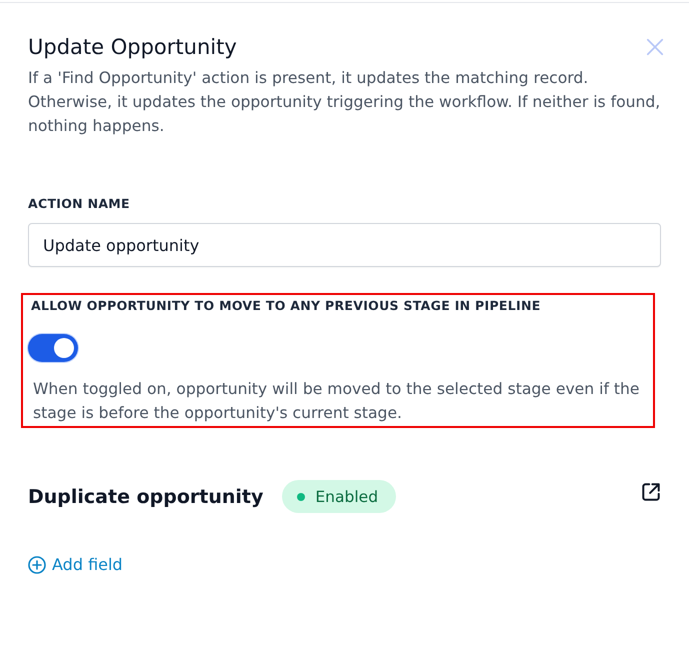 This screenshot has width=689, height=661. What do you see at coordinates (344, 245) in the screenshot?
I see `action-name-input: Update opportunity` at bounding box center [344, 245].